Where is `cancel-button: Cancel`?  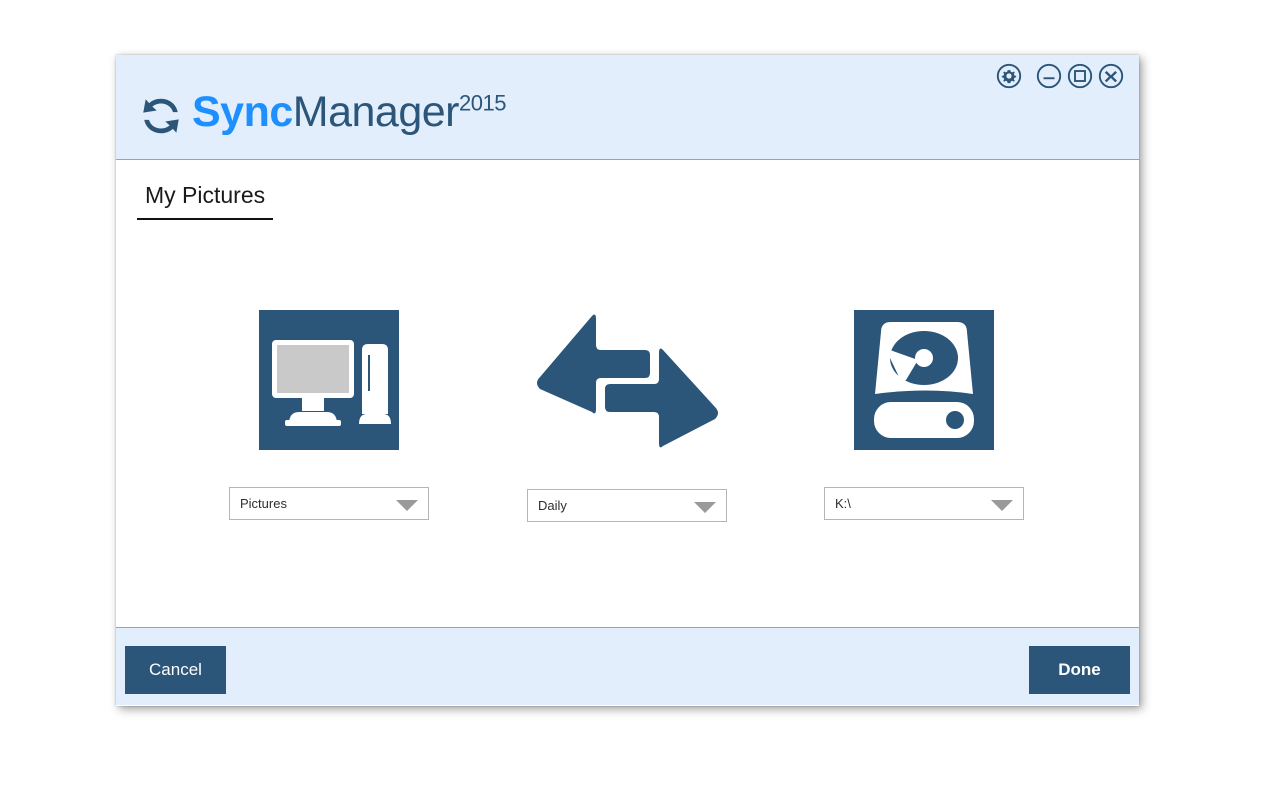 cancel-button: Cancel is located at coordinates (175, 670).